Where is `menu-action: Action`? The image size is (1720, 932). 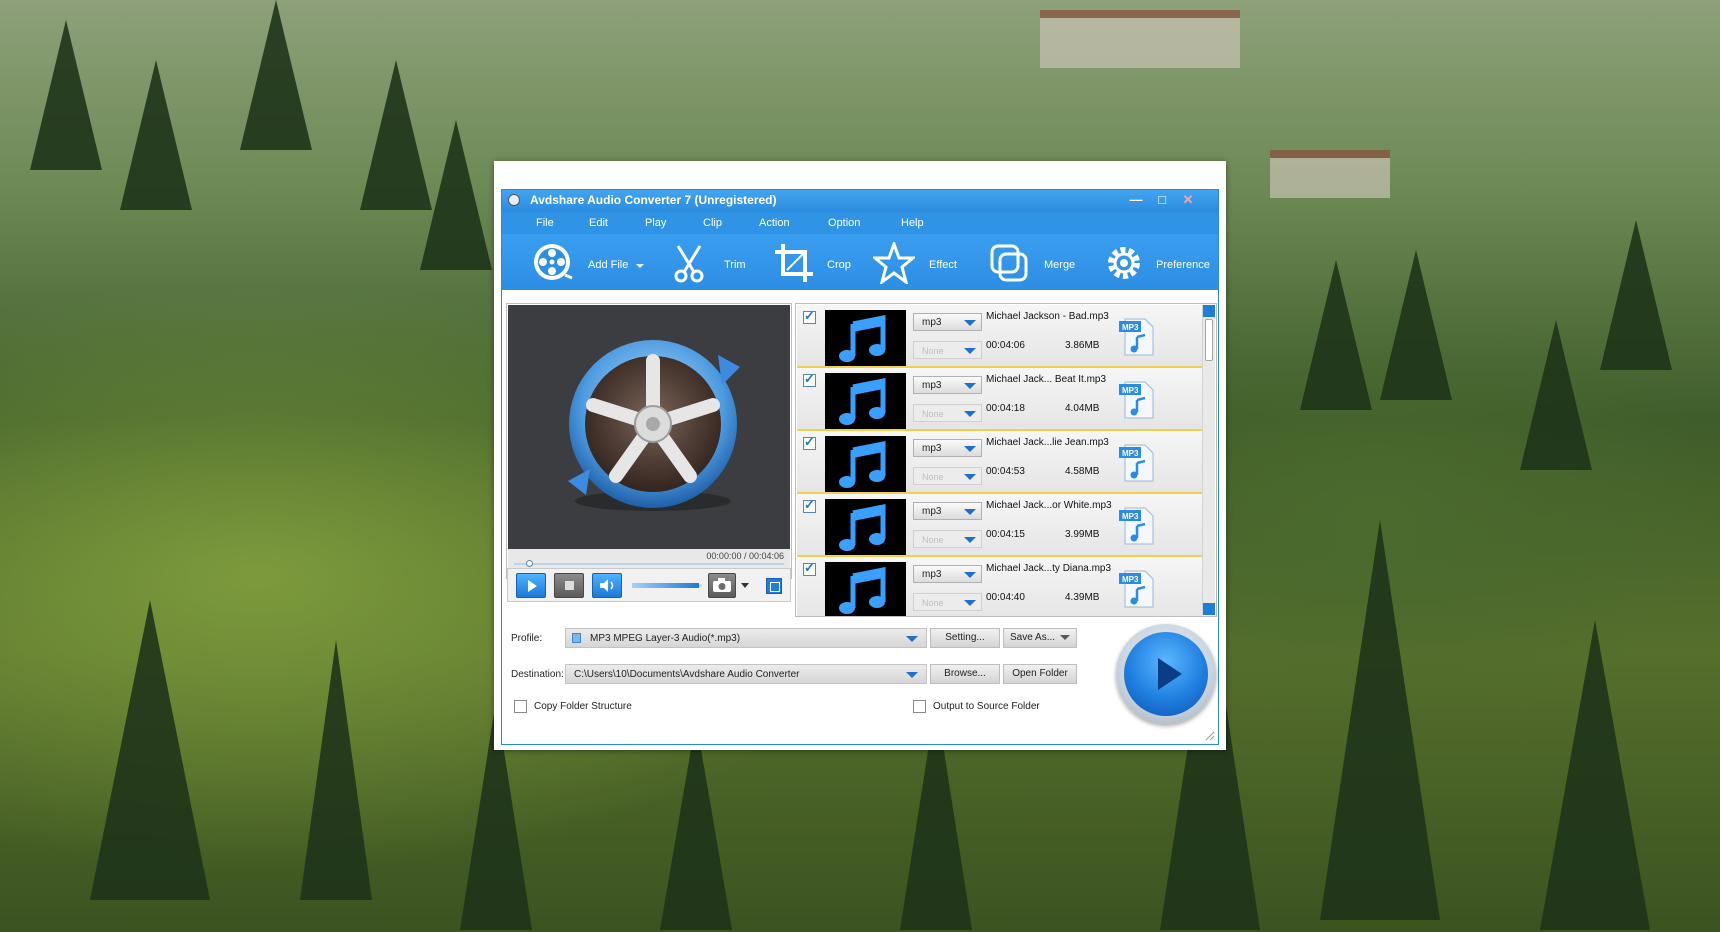
menu-action: Action is located at coordinates (774, 223).